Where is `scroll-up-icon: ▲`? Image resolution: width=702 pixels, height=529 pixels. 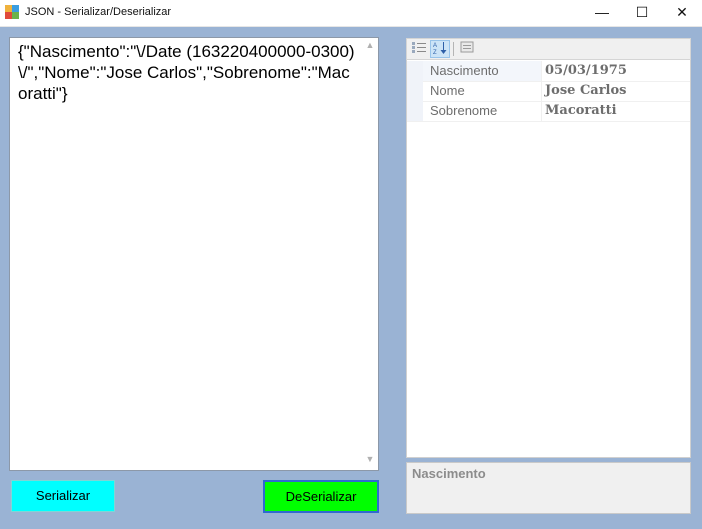 scroll-up-icon: ▲ is located at coordinates (370, 47).